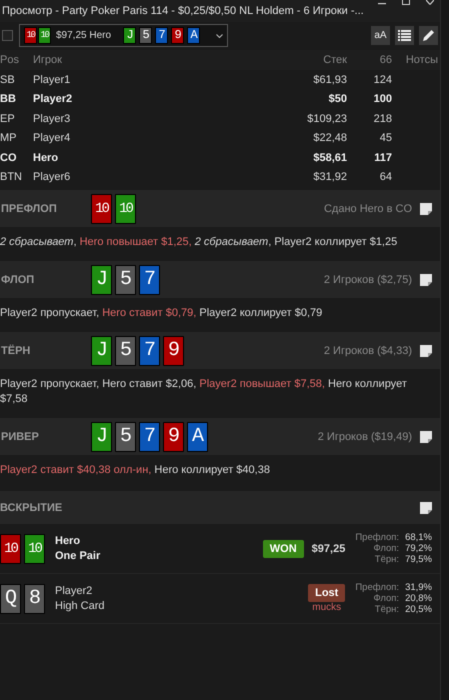 The width and height of the screenshot is (449, 700). What do you see at coordinates (80, 606) in the screenshot?
I see `hand-rank: High Card` at bounding box center [80, 606].